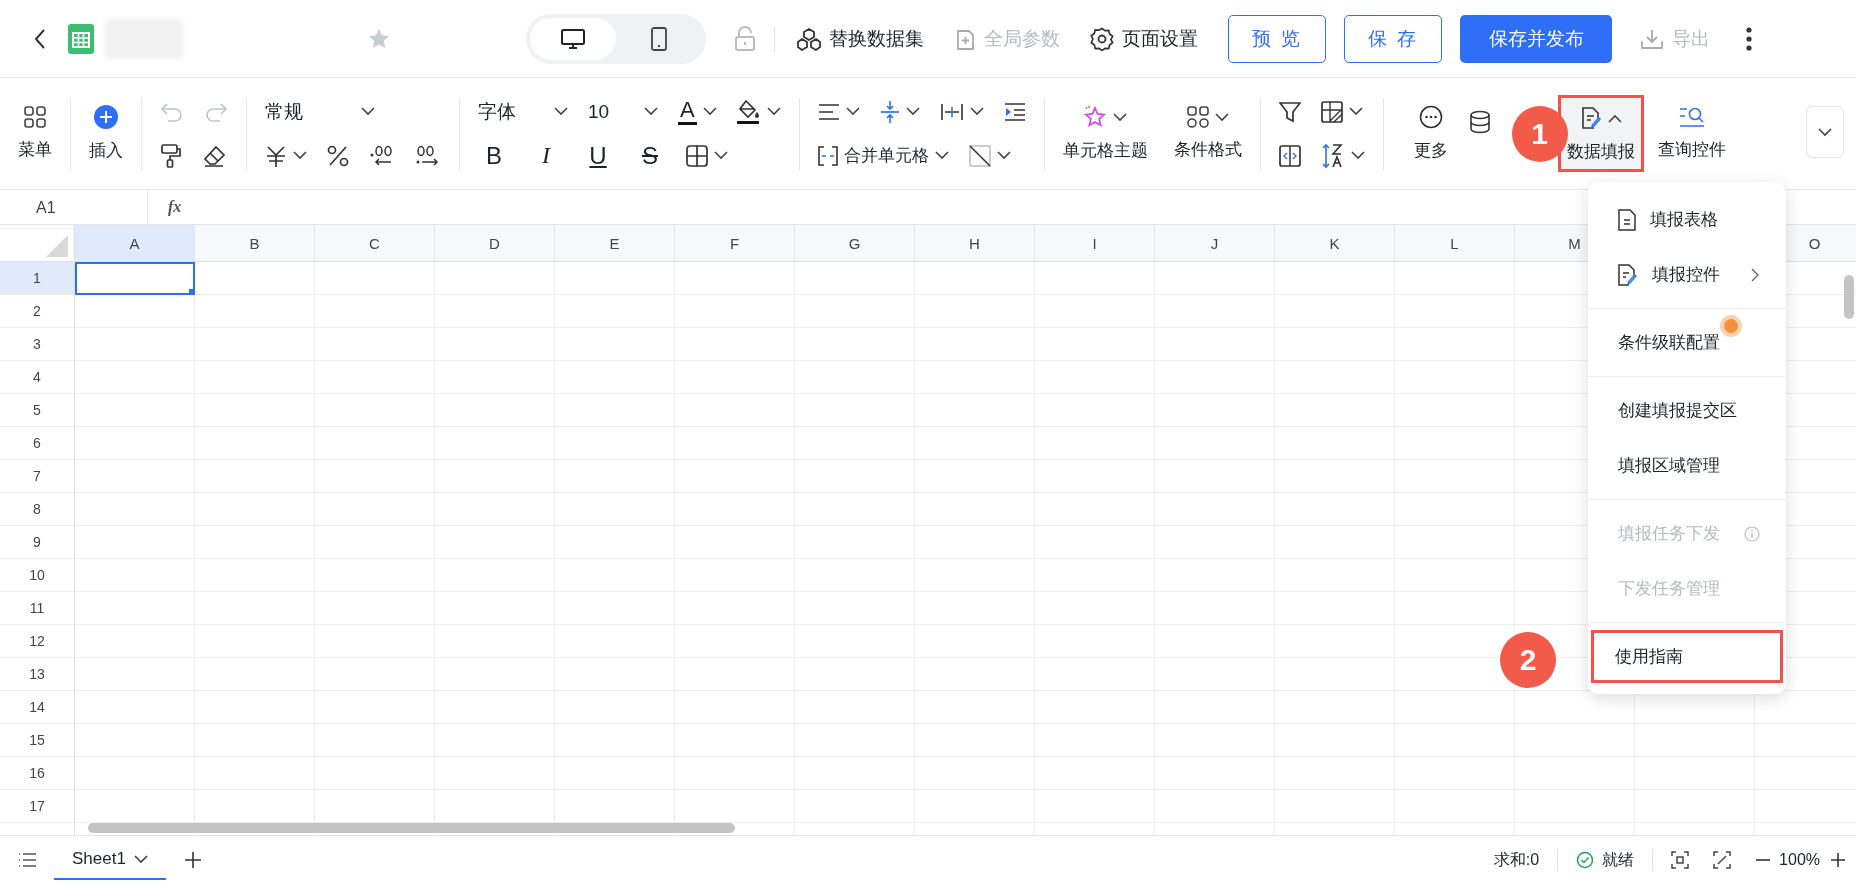  I want to click on filter-icon, so click(1289, 111).